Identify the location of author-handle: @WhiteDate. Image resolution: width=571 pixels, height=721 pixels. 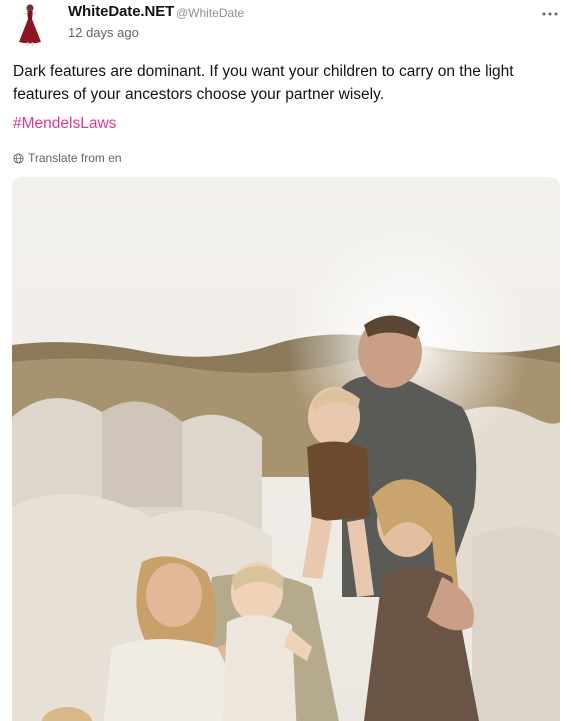
(210, 13).